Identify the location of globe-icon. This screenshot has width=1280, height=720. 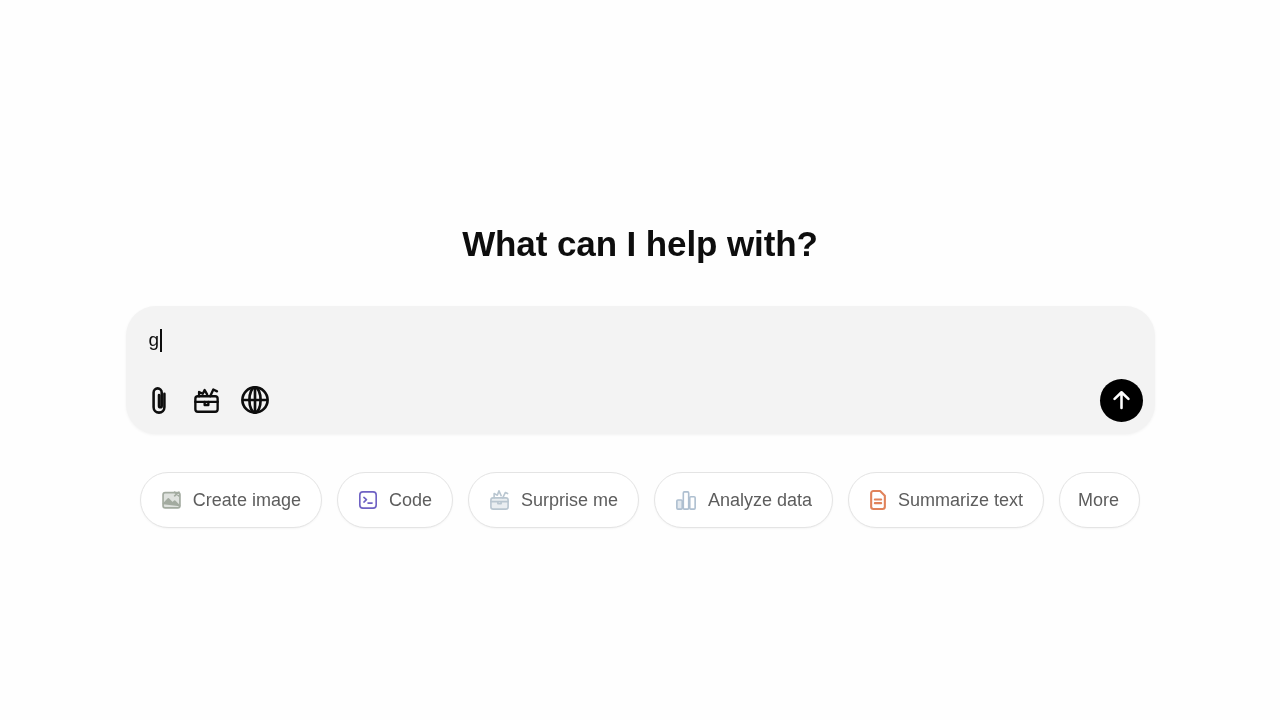
(254, 400).